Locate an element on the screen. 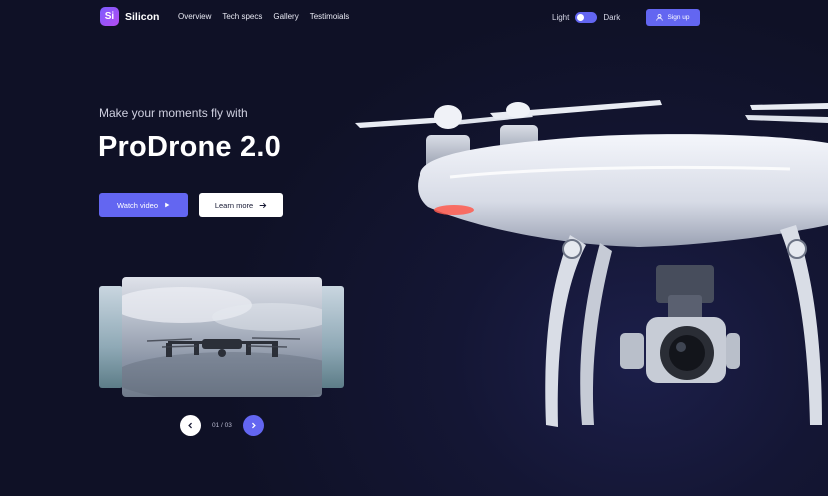  brand-logo: Si Silicon is located at coordinates (129, 16).